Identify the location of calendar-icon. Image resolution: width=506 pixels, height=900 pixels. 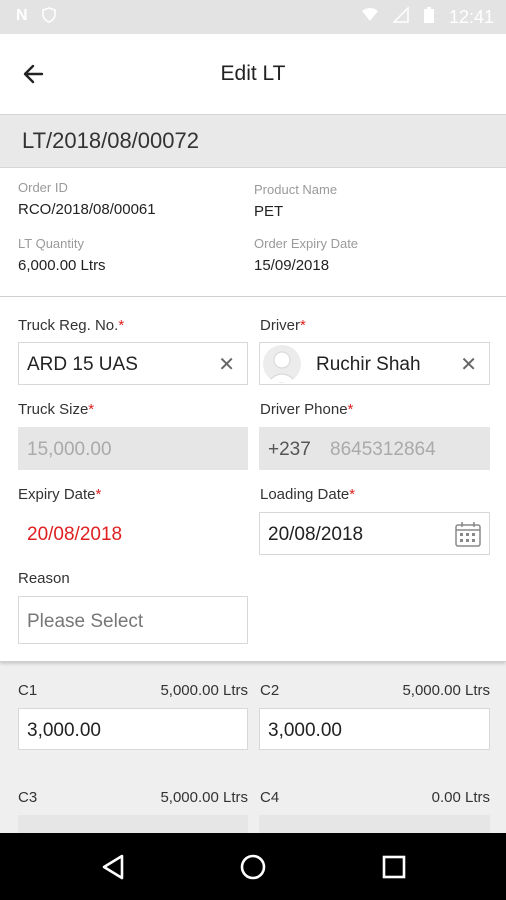
(468, 537).